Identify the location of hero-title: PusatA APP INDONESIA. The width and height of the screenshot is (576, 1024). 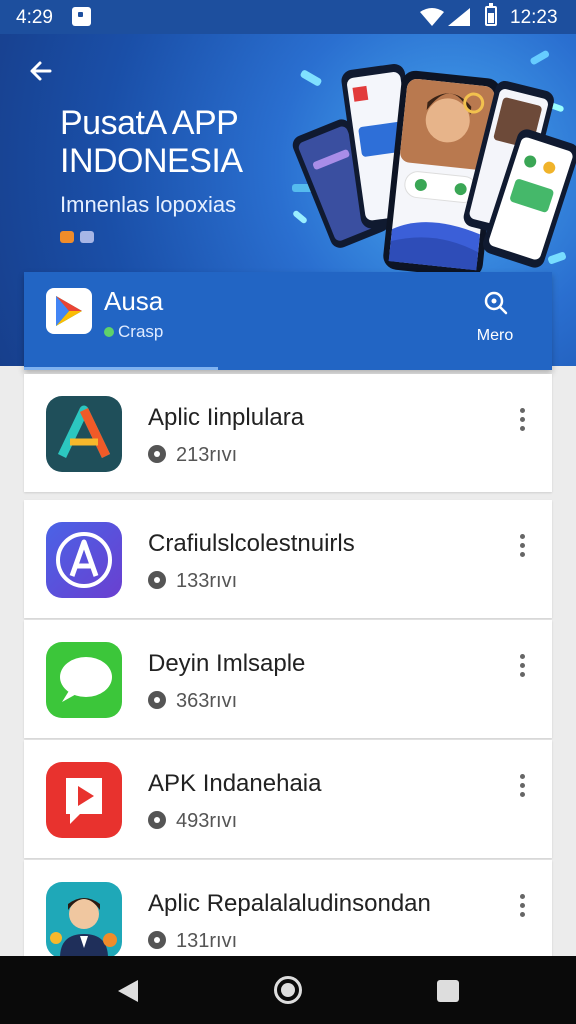
(151, 142).